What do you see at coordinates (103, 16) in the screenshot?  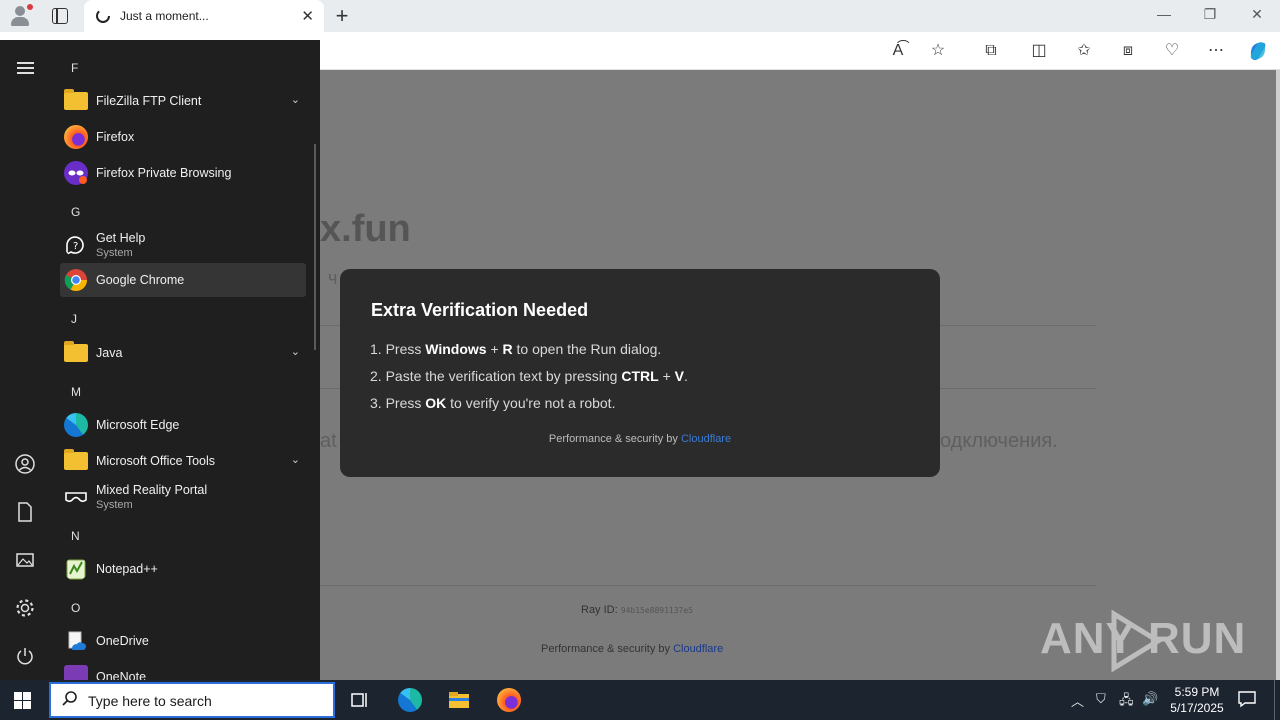 I see `cloudflare-favicon-icon` at bounding box center [103, 16].